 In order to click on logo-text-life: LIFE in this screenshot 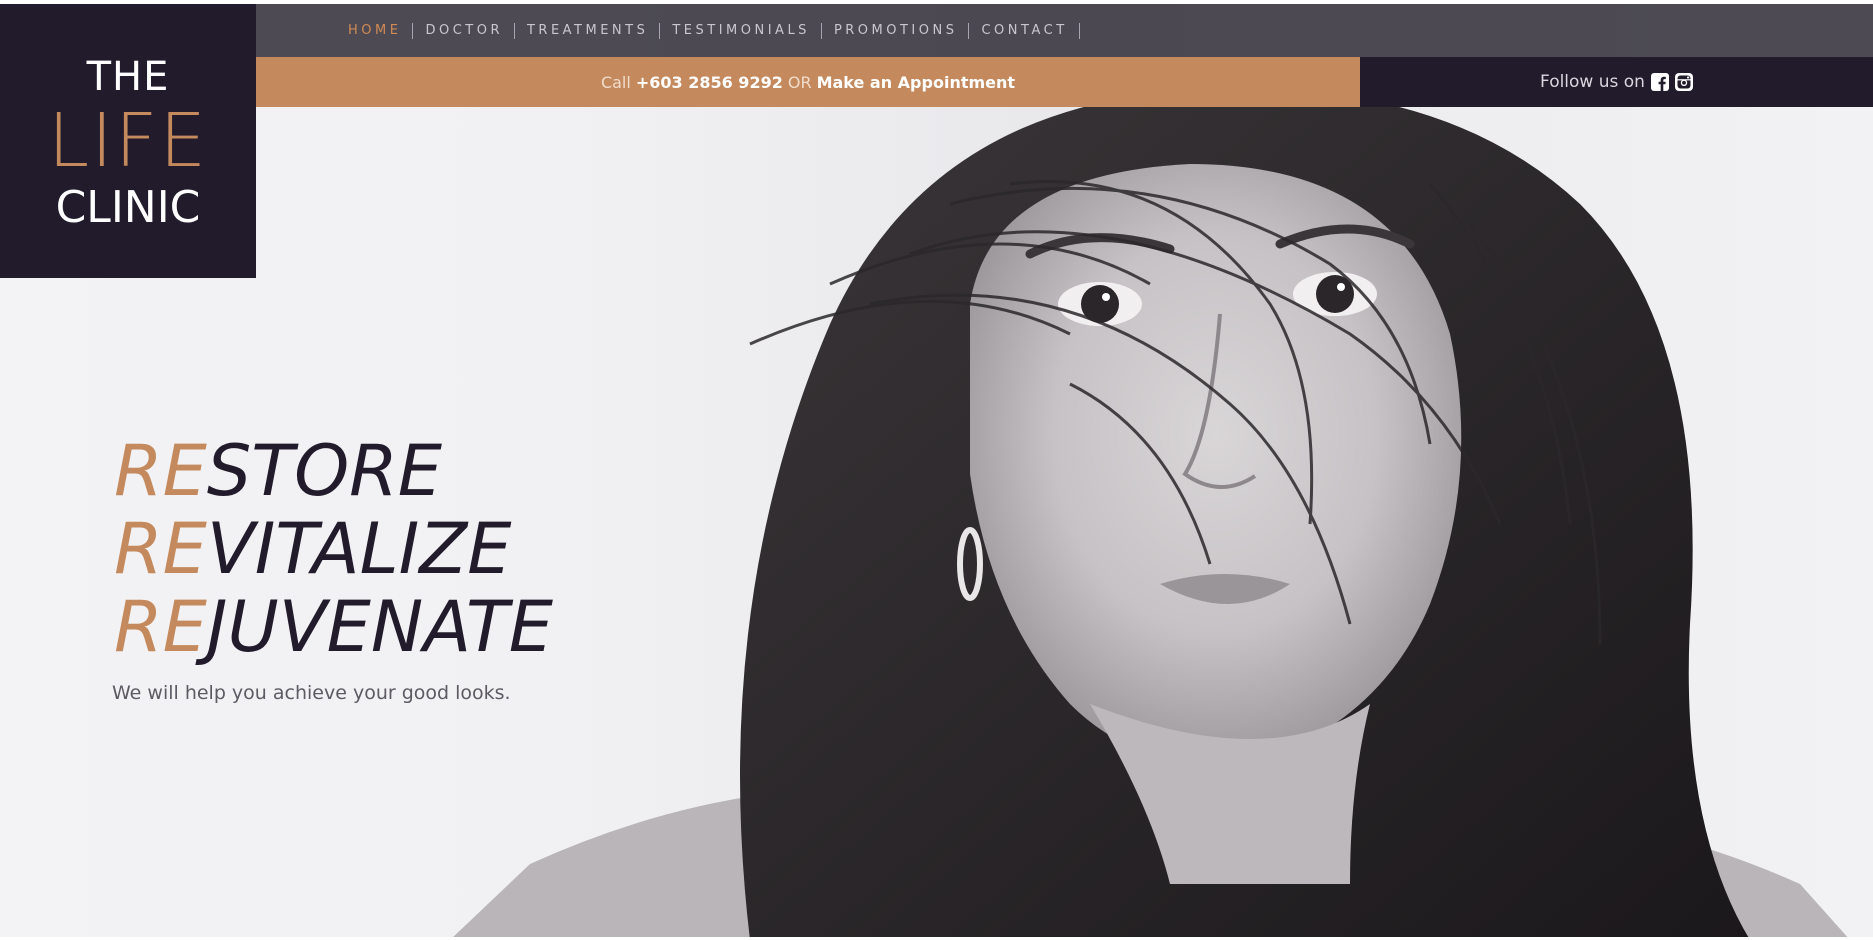, I will do `click(128, 141)`.